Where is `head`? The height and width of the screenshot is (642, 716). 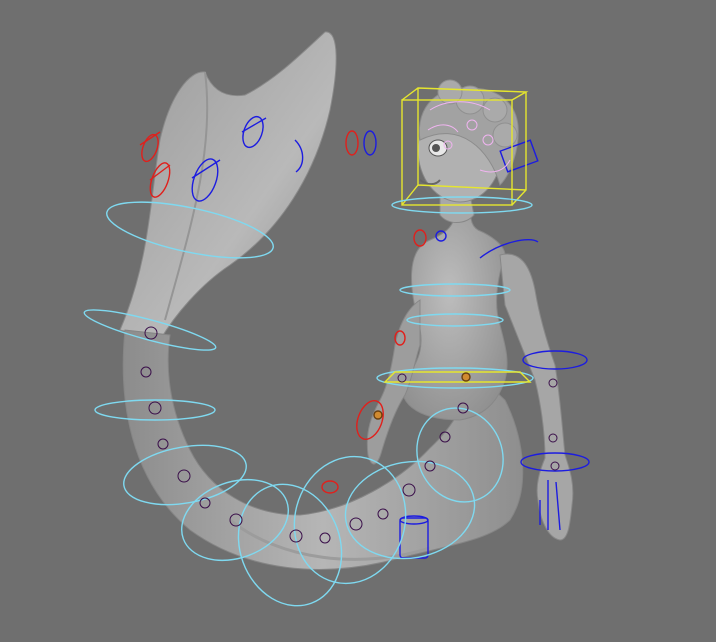 head is located at coordinates (468, 141).